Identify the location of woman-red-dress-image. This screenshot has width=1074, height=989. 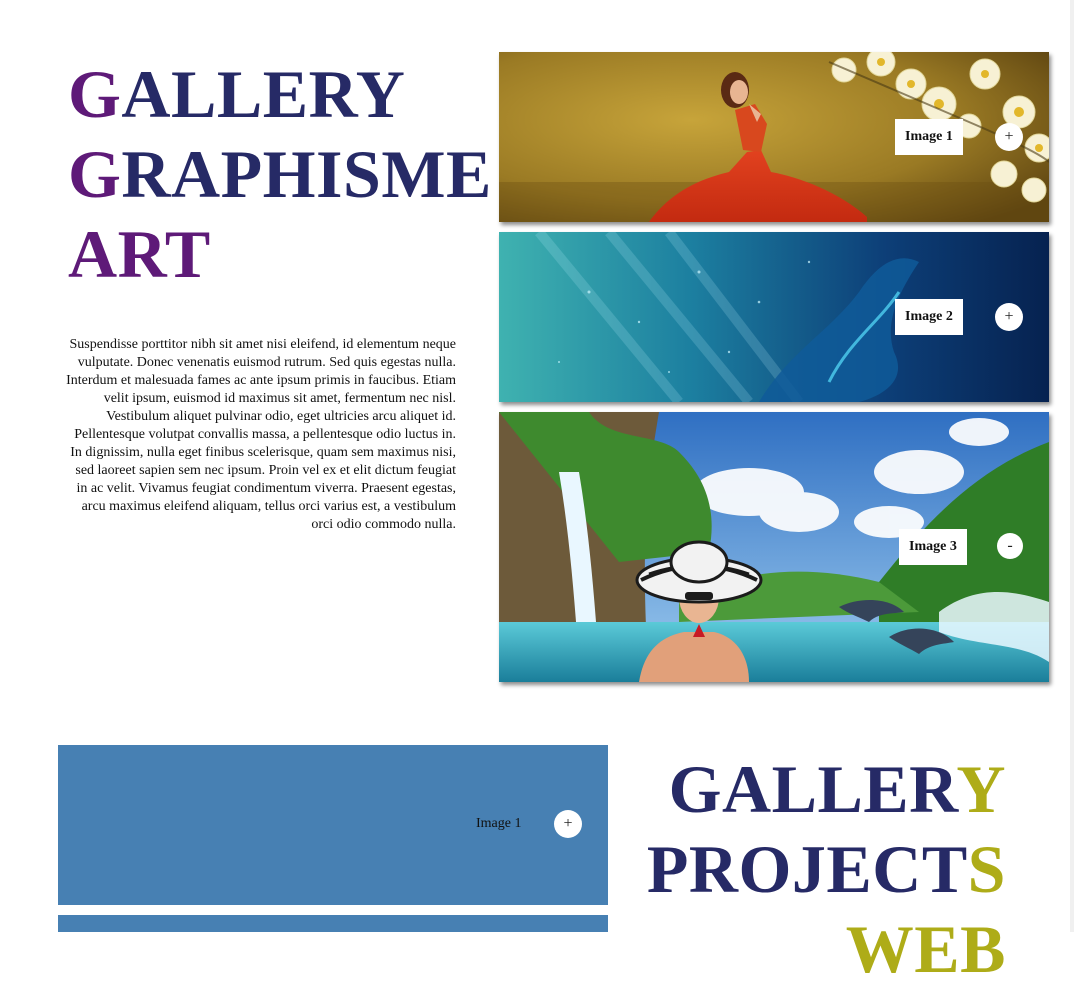
(774, 137).